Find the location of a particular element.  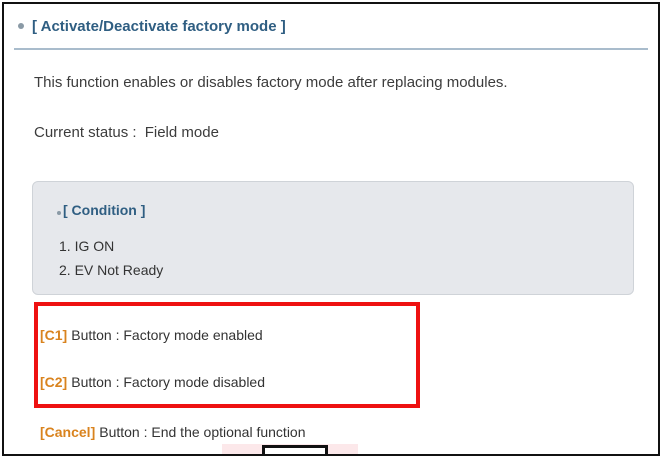

current-status: Current status : Field mode is located at coordinates (126, 132).